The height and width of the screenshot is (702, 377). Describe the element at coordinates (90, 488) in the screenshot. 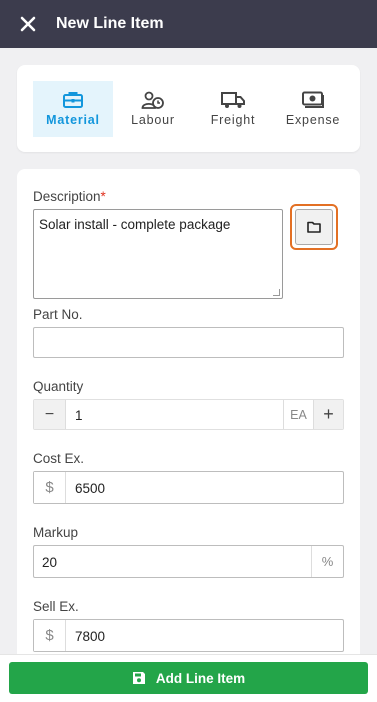

I see `cost-ex-input: 6500` at that location.